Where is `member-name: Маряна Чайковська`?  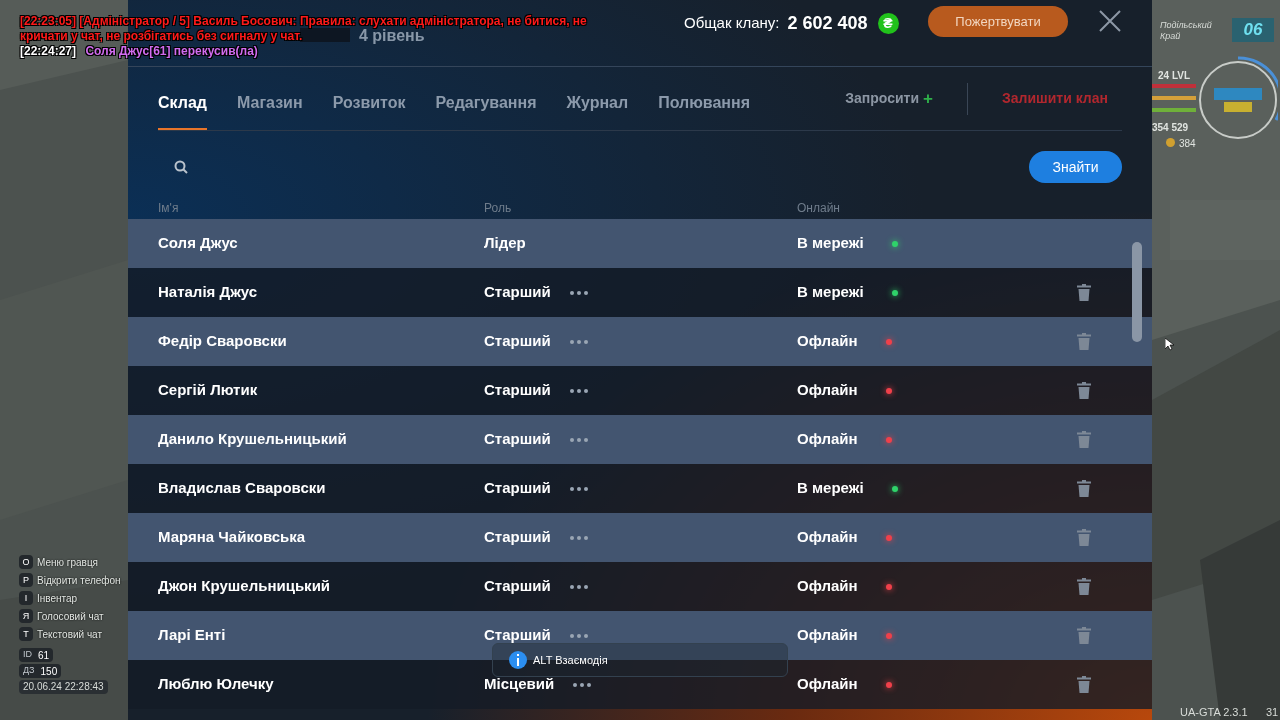
member-name: Маряна Чайковська is located at coordinates (232, 537).